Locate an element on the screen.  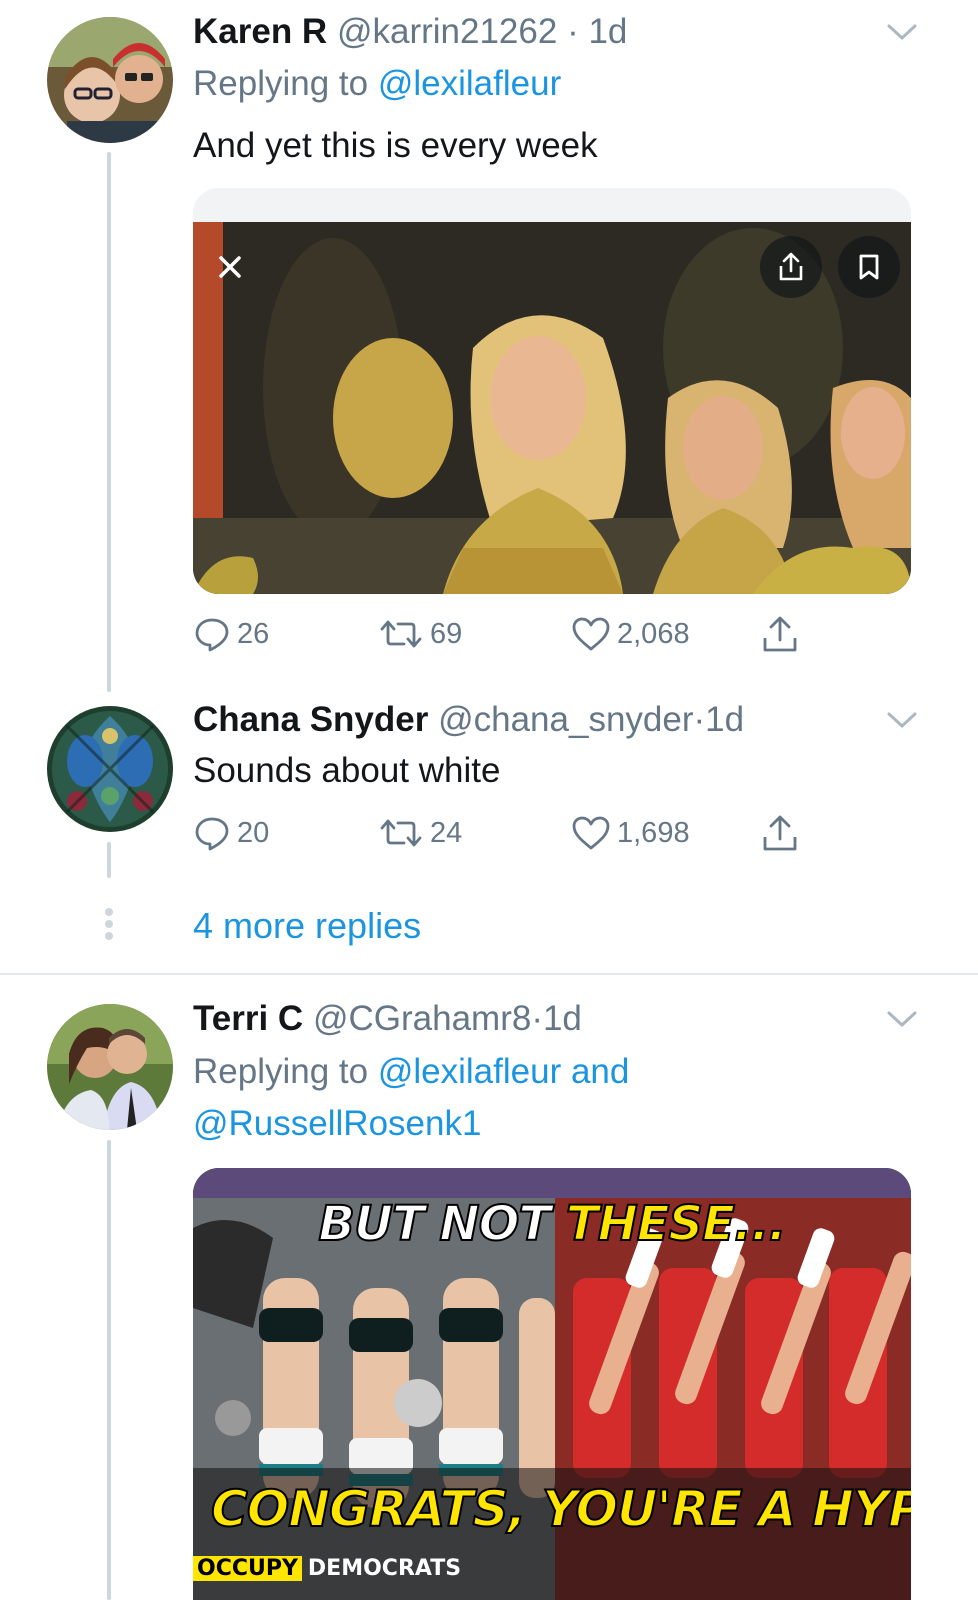
author-row: Chana Snyder @chana_snyder·1d is located at coordinates (468, 720).